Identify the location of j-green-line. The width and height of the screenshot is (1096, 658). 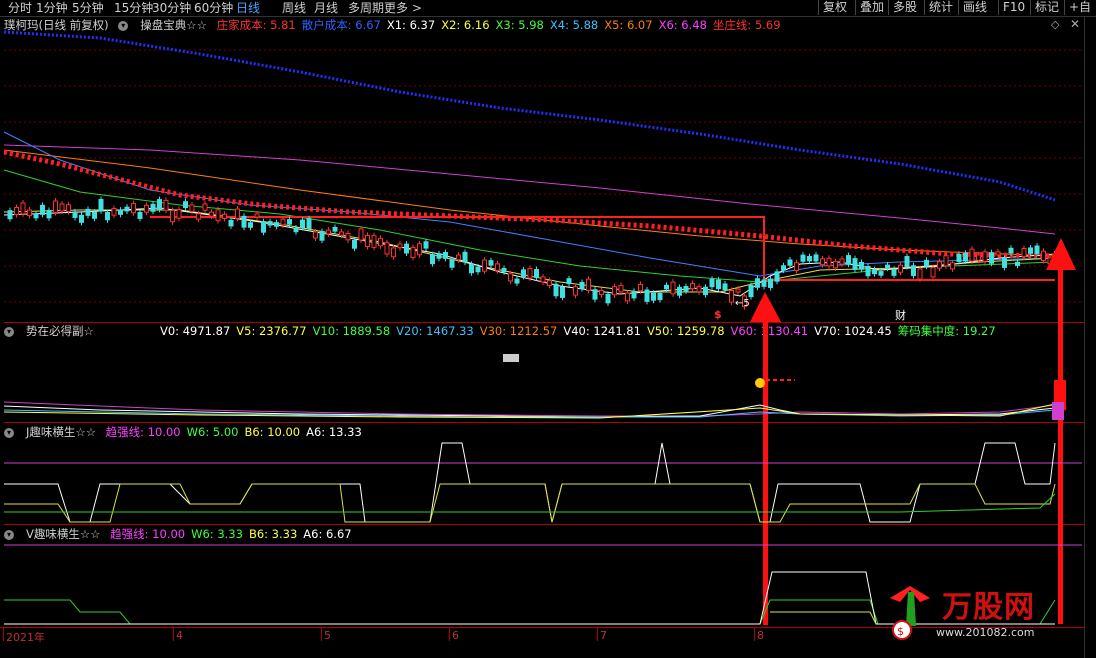
(530, 503).